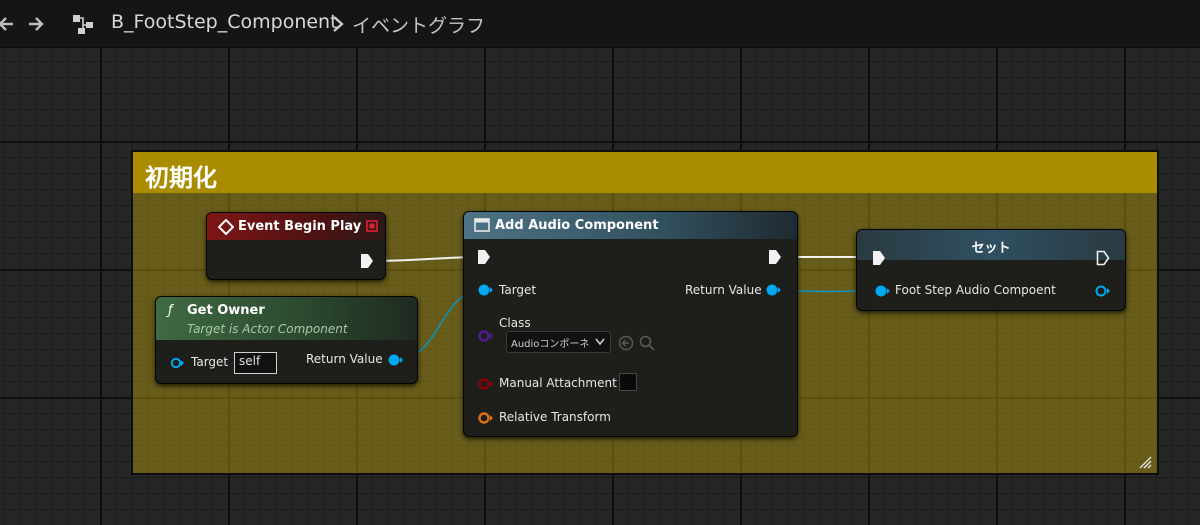 The width and height of the screenshot is (1200, 525). What do you see at coordinates (555, 417) in the screenshot?
I see `relative-transform-label: Relative Transform` at bounding box center [555, 417].